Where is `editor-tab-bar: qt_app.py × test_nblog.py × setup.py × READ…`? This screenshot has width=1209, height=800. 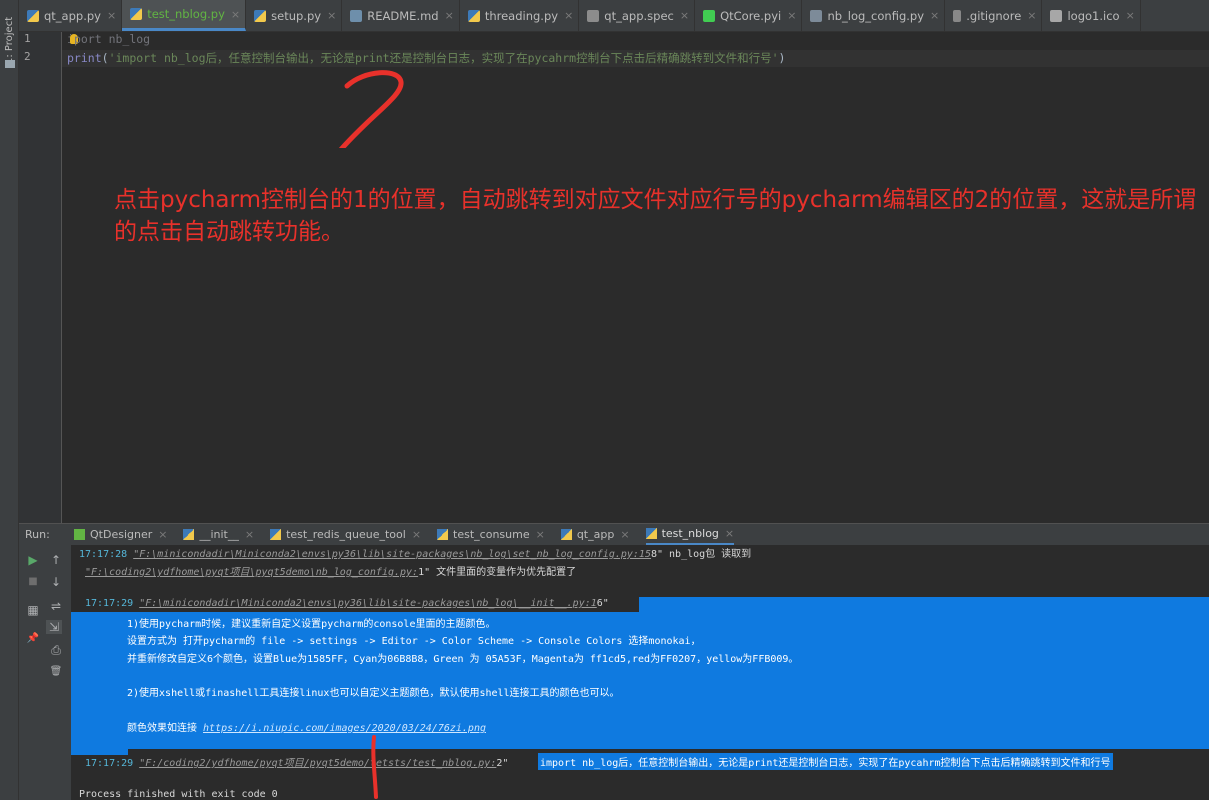 editor-tab-bar: qt_app.py × test_nblog.py × setup.py × READ… is located at coordinates (614, 16).